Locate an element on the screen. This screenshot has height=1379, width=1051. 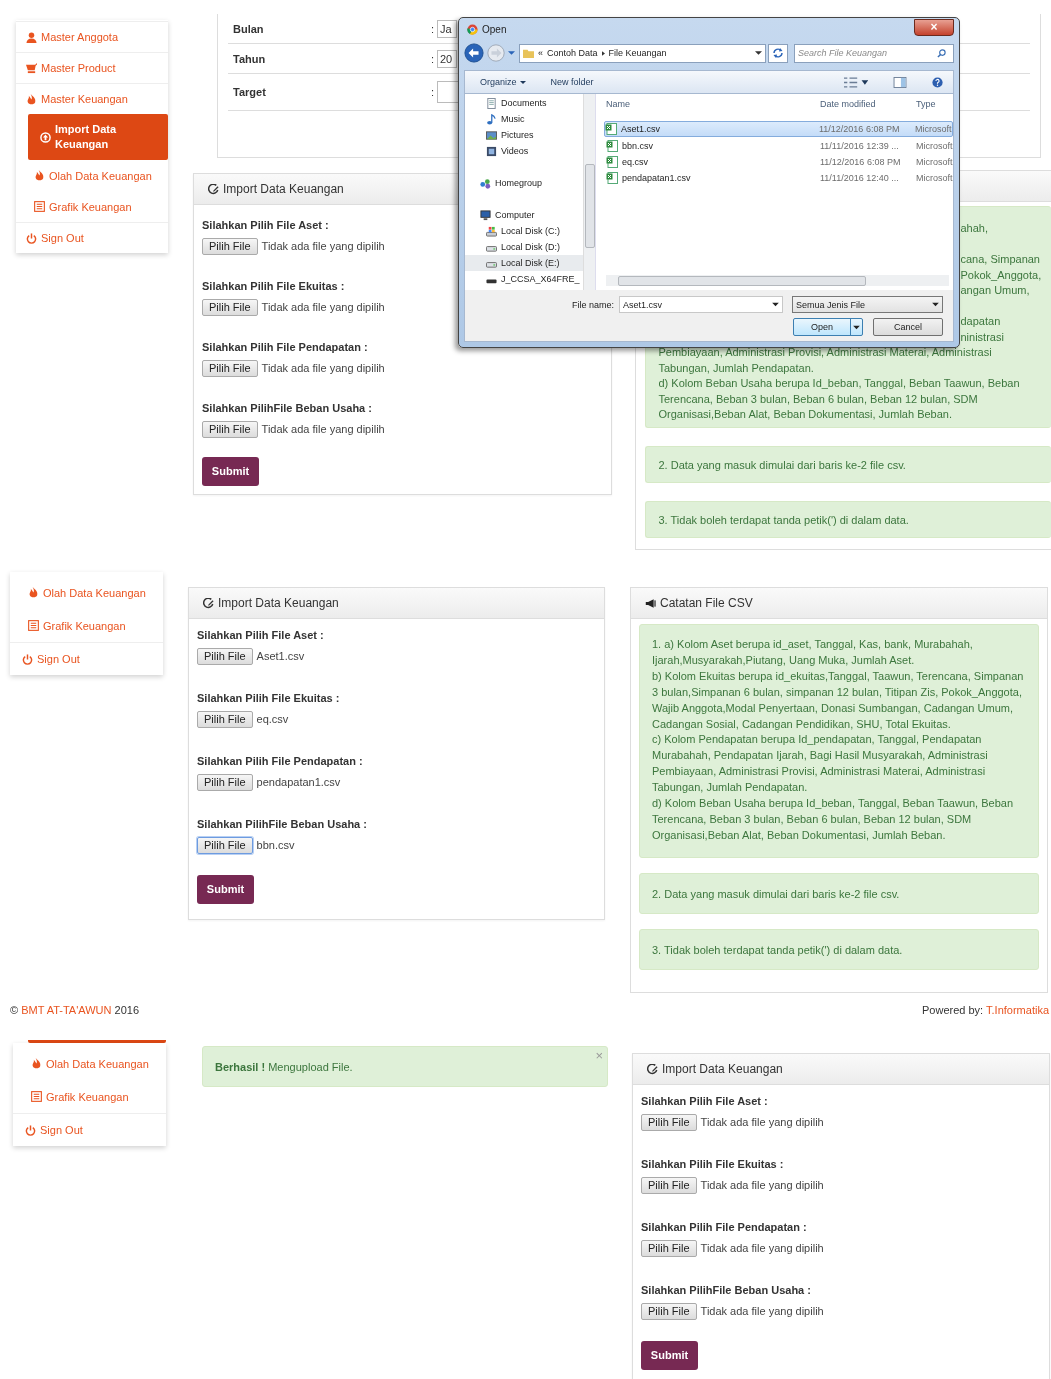
navigation-item: J_CCSA_X64FRE_ is located at coordinates (524, 279).